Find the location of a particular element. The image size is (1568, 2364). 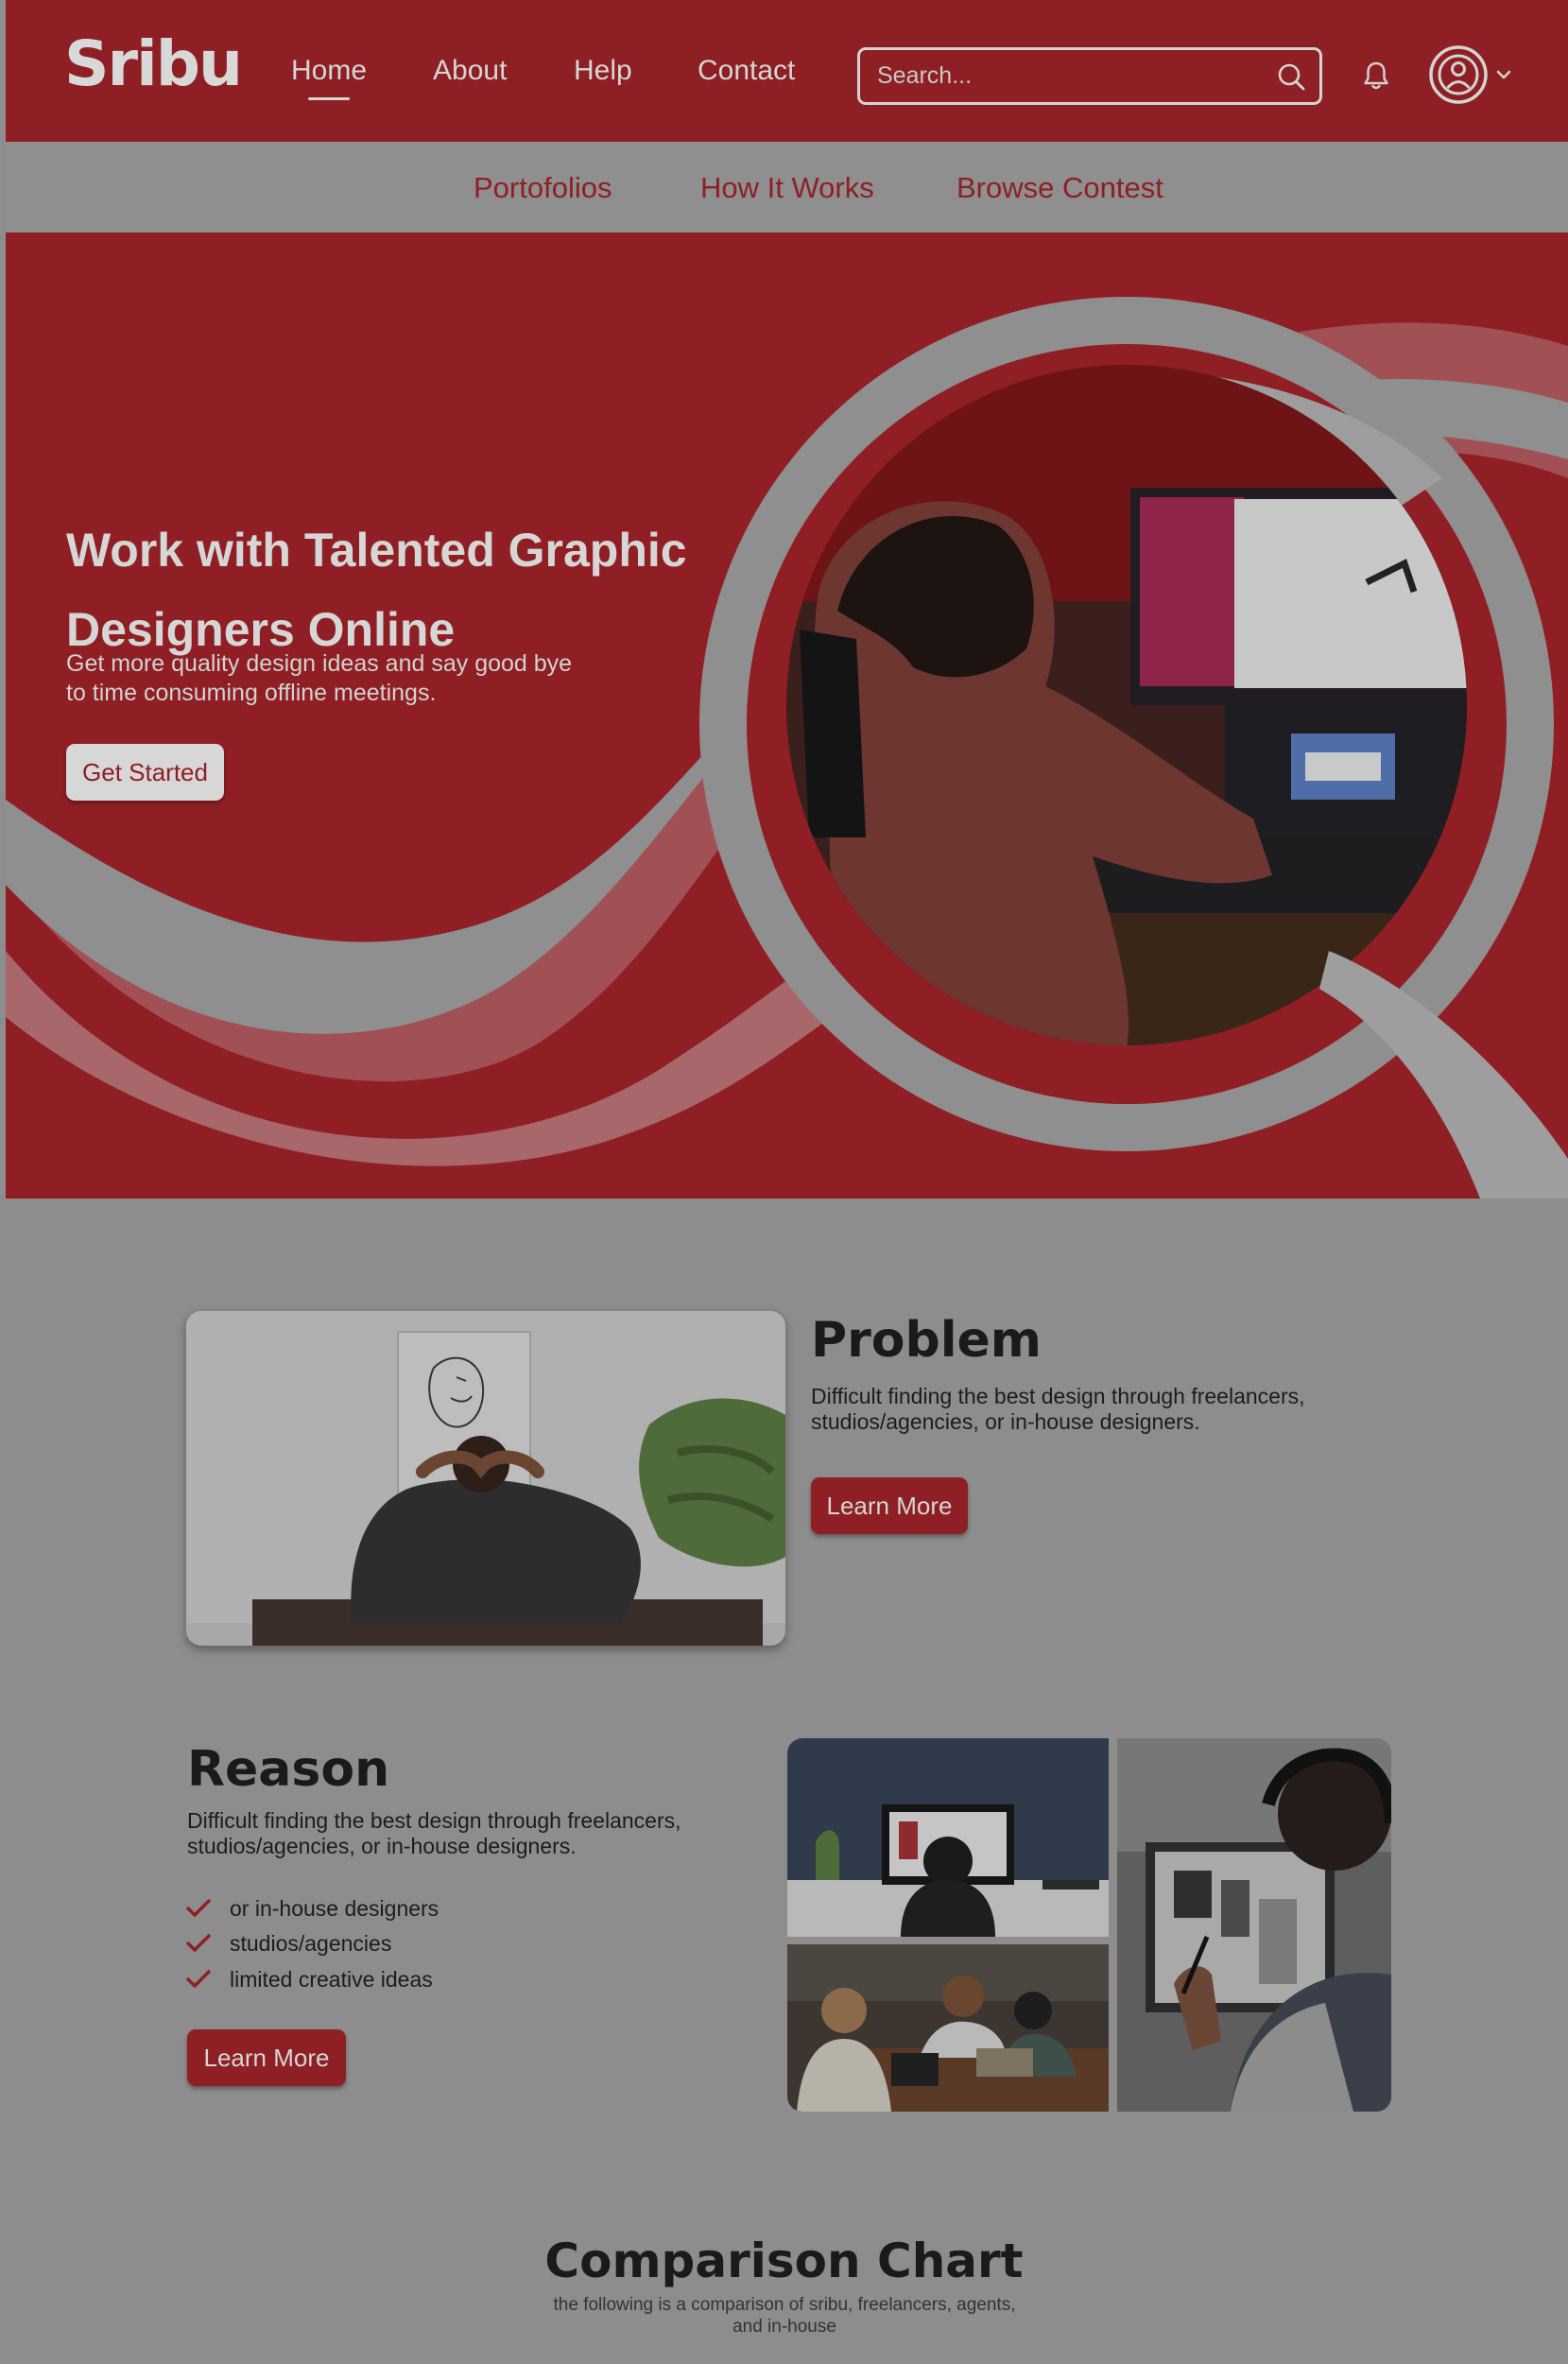

sribu-logo: Sribu is located at coordinates (153, 64).